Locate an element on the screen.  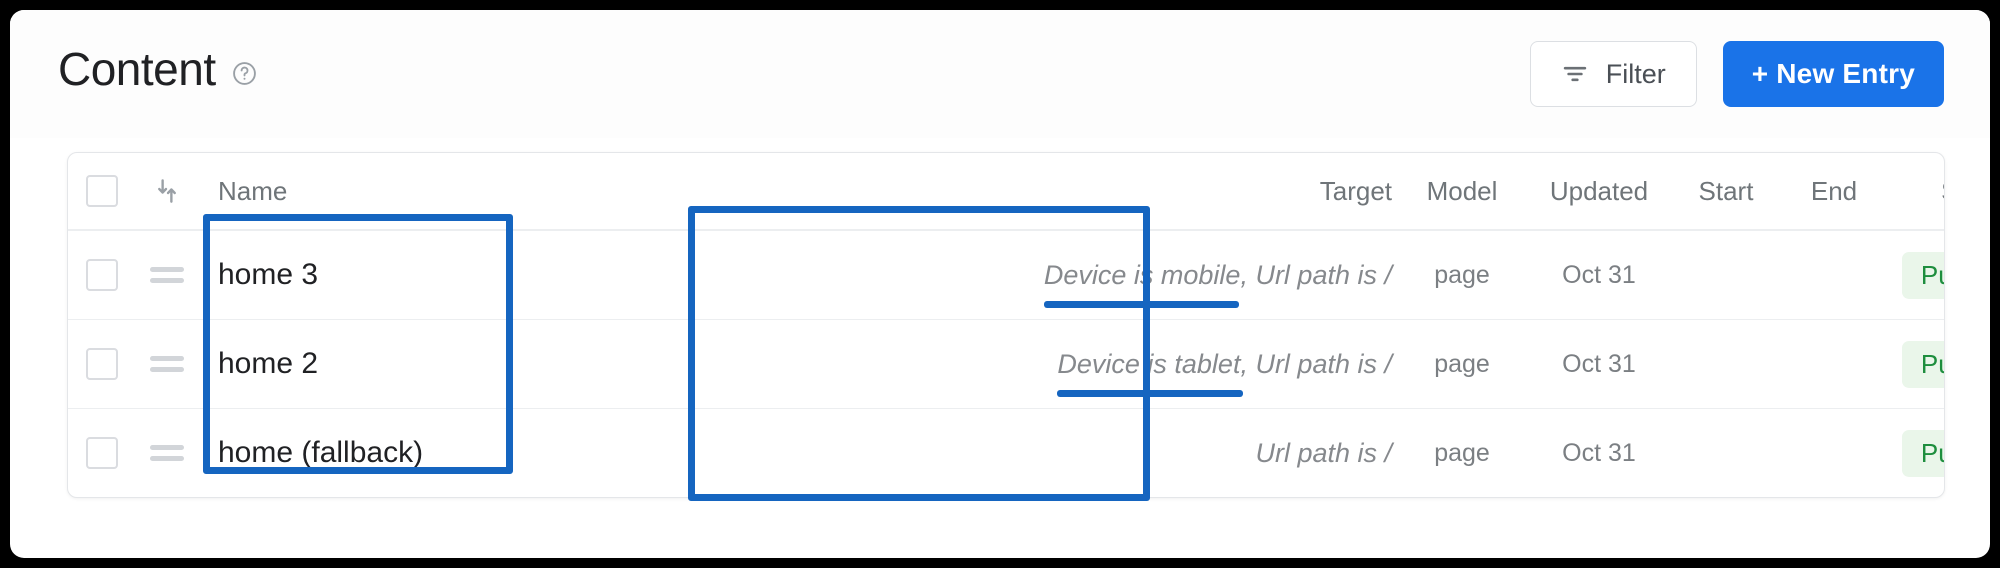
page-title-group: Content is located at coordinates (157, 69).